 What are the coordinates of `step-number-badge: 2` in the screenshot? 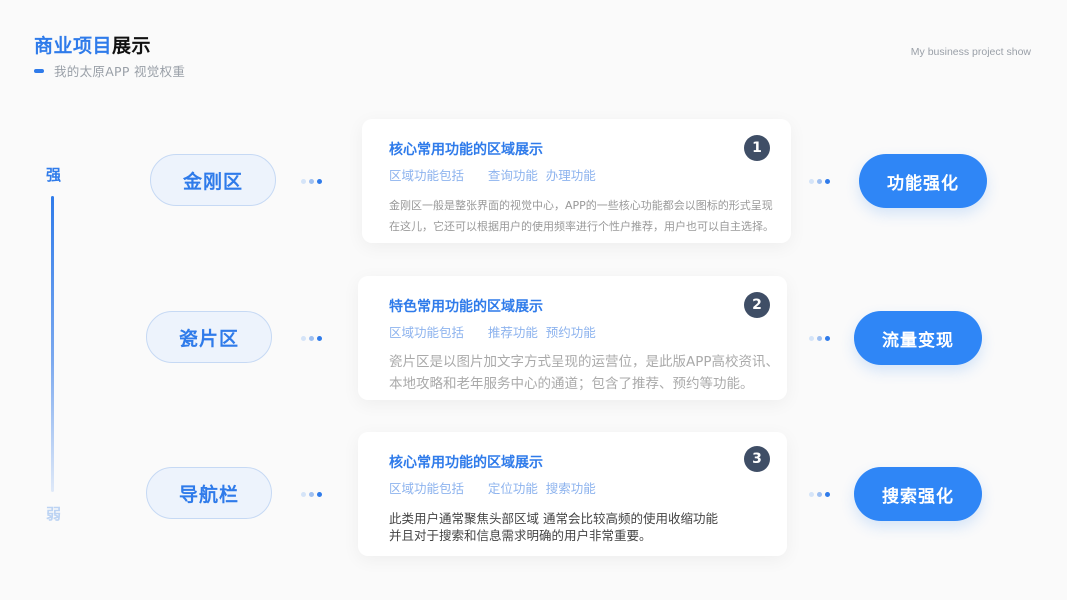 It's located at (757, 305).